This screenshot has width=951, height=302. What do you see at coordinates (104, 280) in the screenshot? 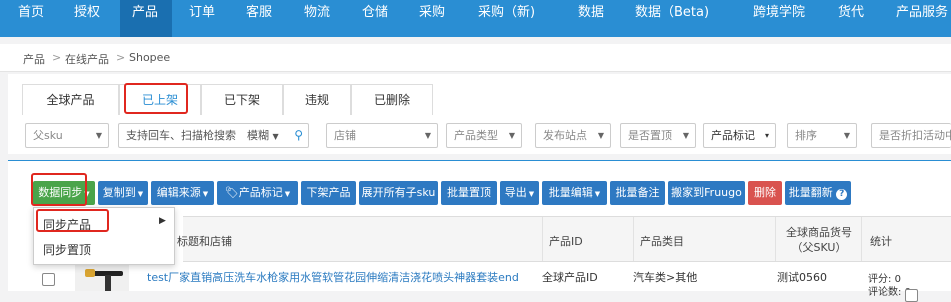
I see `water-gun-image` at bounding box center [104, 280].